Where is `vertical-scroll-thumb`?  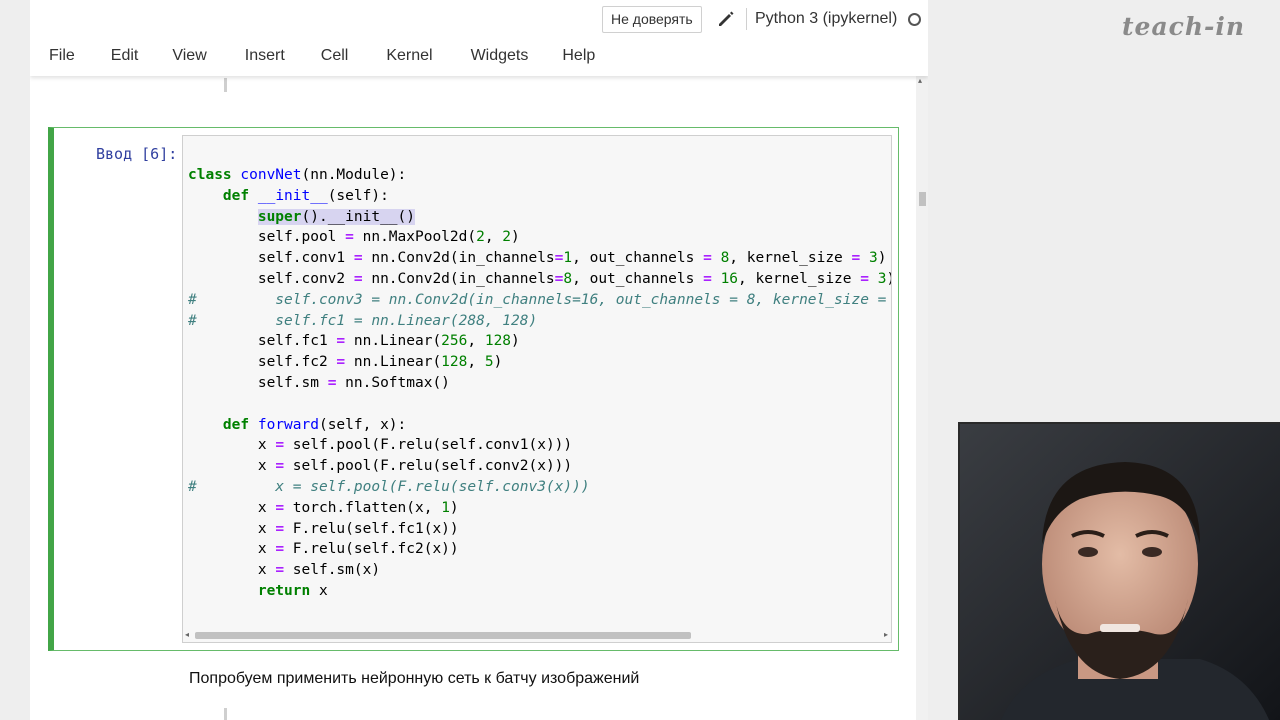
vertical-scroll-thumb is located at coordinates (922, 199).